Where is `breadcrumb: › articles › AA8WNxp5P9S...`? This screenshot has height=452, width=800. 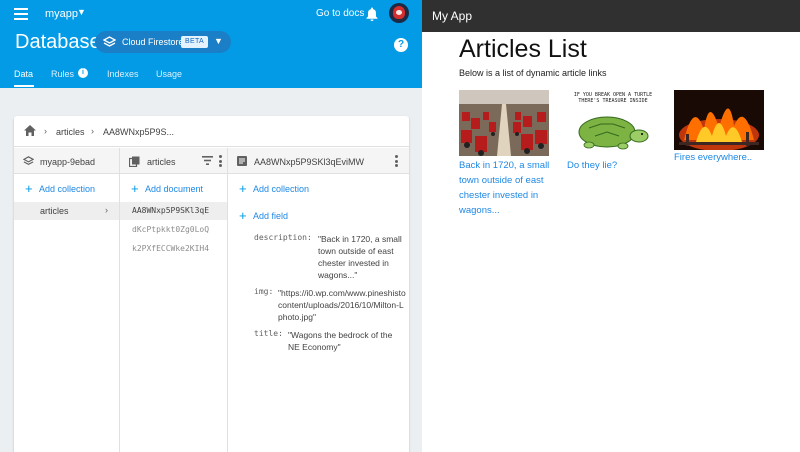
breadcrumb: › articles › AA8WNxp5P9S... is located at coordinates (211, 131).